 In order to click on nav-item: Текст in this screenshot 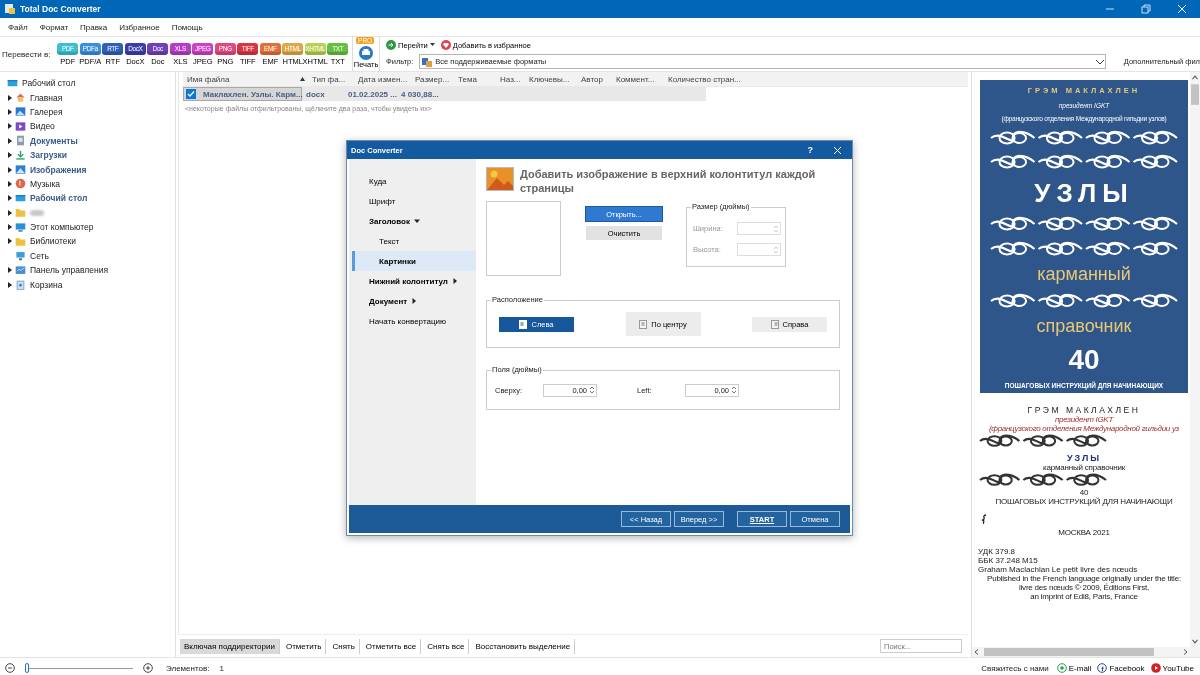, I will do `click(414, 241)`.